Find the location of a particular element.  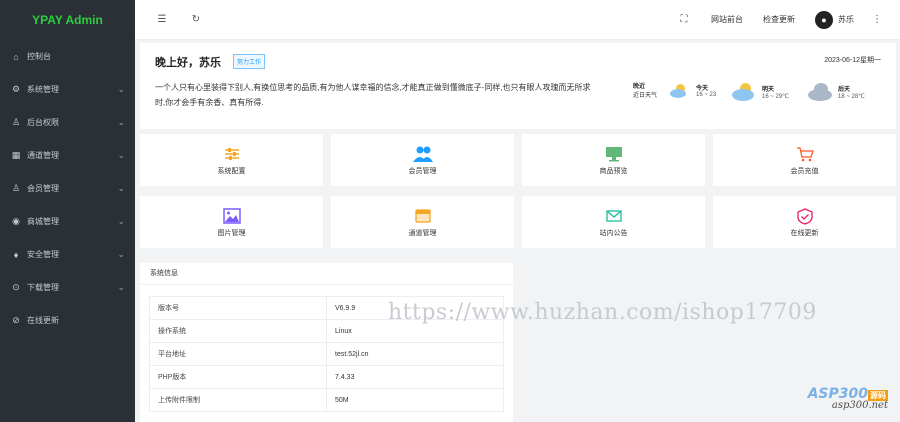

sidebar-item-label: 控制台 is located at coordinates (39, 56).